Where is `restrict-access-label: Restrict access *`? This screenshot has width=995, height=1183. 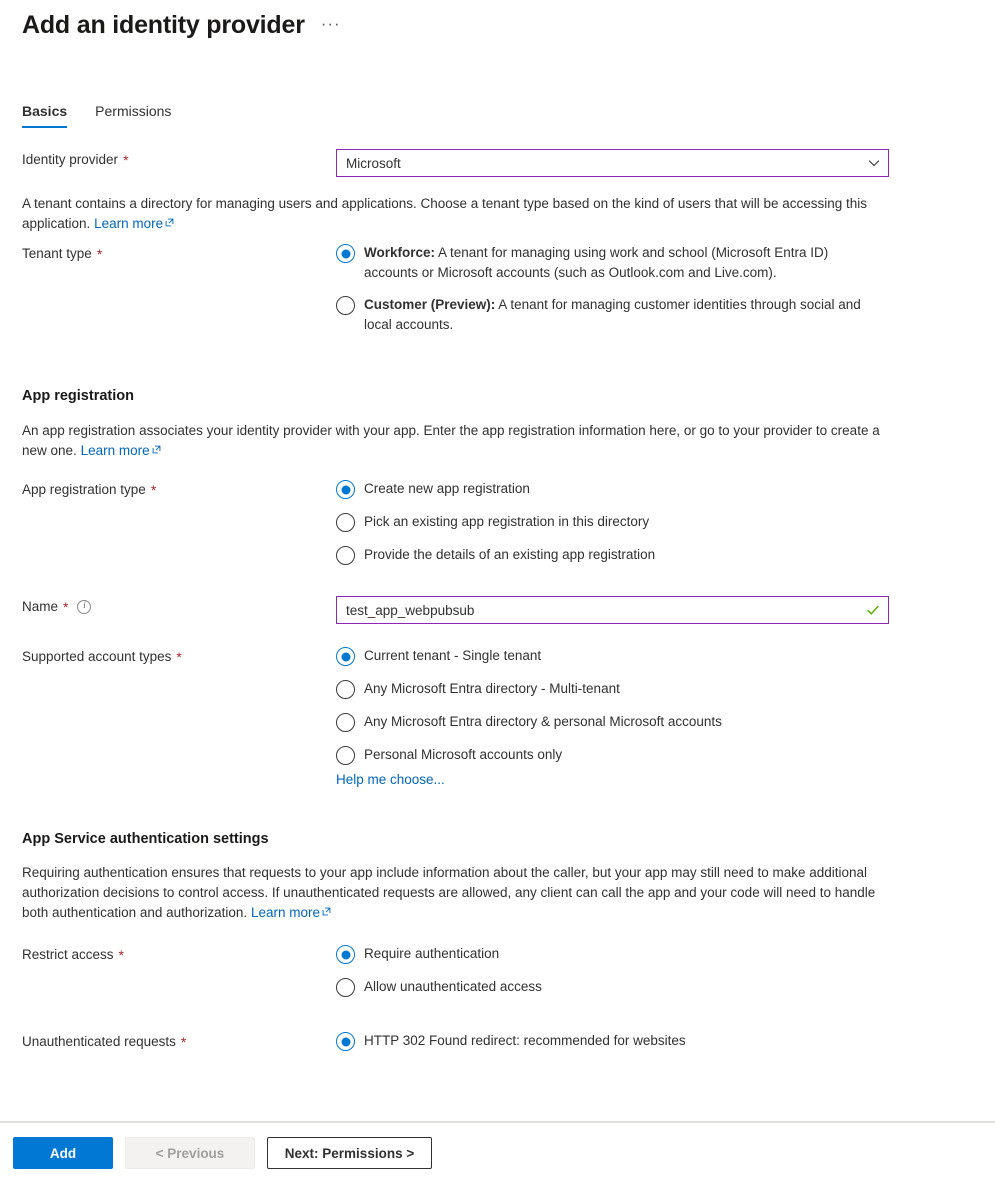
restrict-access-label: Restrict access * is located at coordinates (179, 953).